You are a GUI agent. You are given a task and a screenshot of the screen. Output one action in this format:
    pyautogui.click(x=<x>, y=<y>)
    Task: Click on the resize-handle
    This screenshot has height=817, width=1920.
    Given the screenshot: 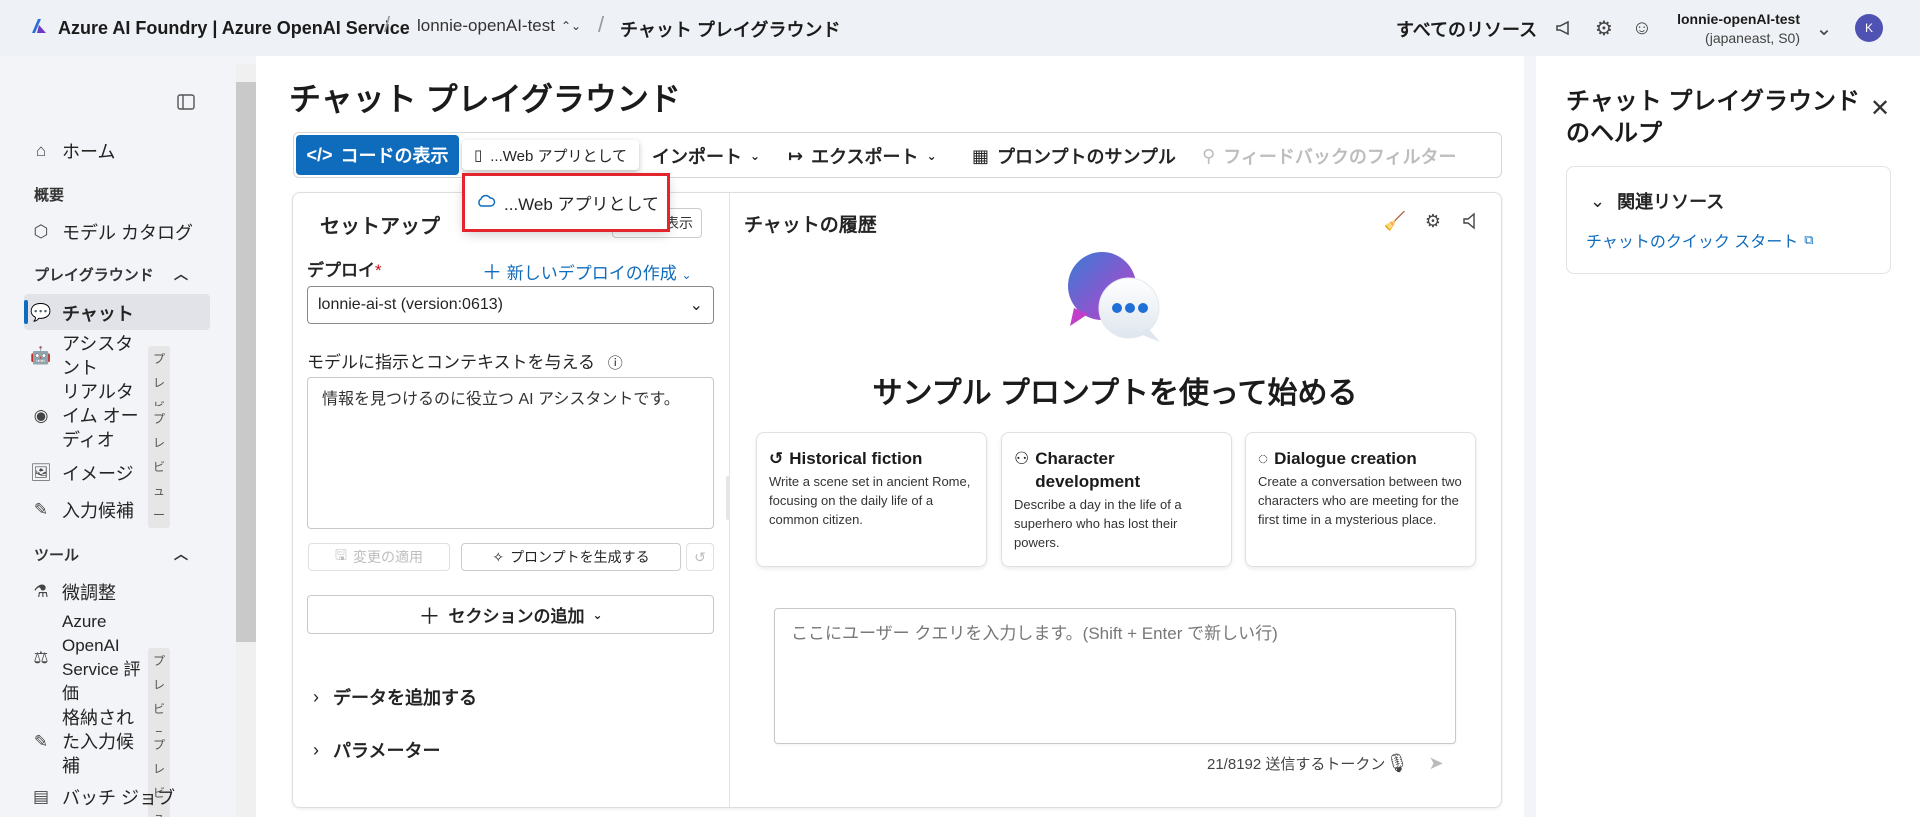 What is the action you would take?
    pyautogui.click(x=728, y=498)
    